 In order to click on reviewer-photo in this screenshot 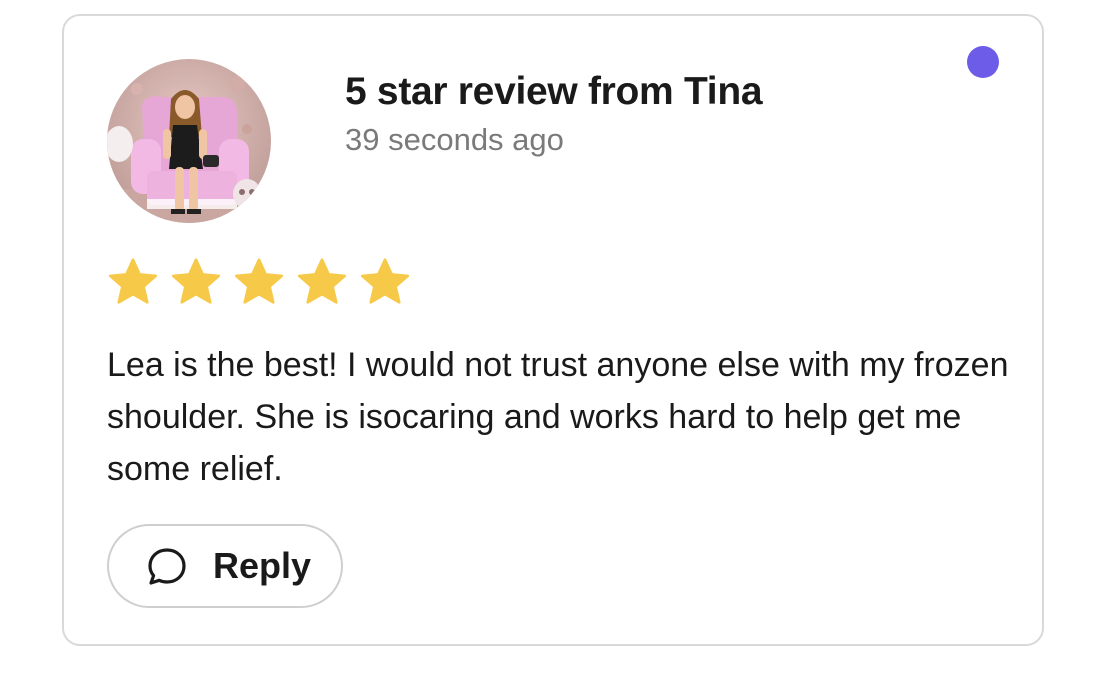, I will do `click(189, 141)`.